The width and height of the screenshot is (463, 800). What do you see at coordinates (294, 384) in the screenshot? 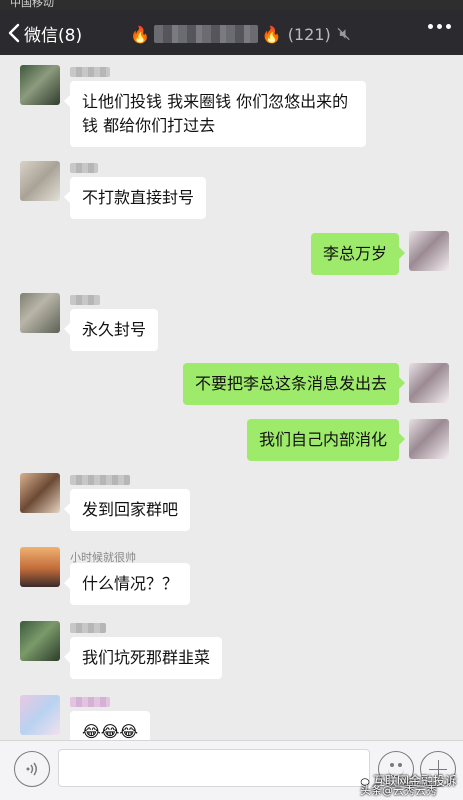
I see `message-bubble-self: 不要把李总这条消息发出去` at bounding box center [294, 384].